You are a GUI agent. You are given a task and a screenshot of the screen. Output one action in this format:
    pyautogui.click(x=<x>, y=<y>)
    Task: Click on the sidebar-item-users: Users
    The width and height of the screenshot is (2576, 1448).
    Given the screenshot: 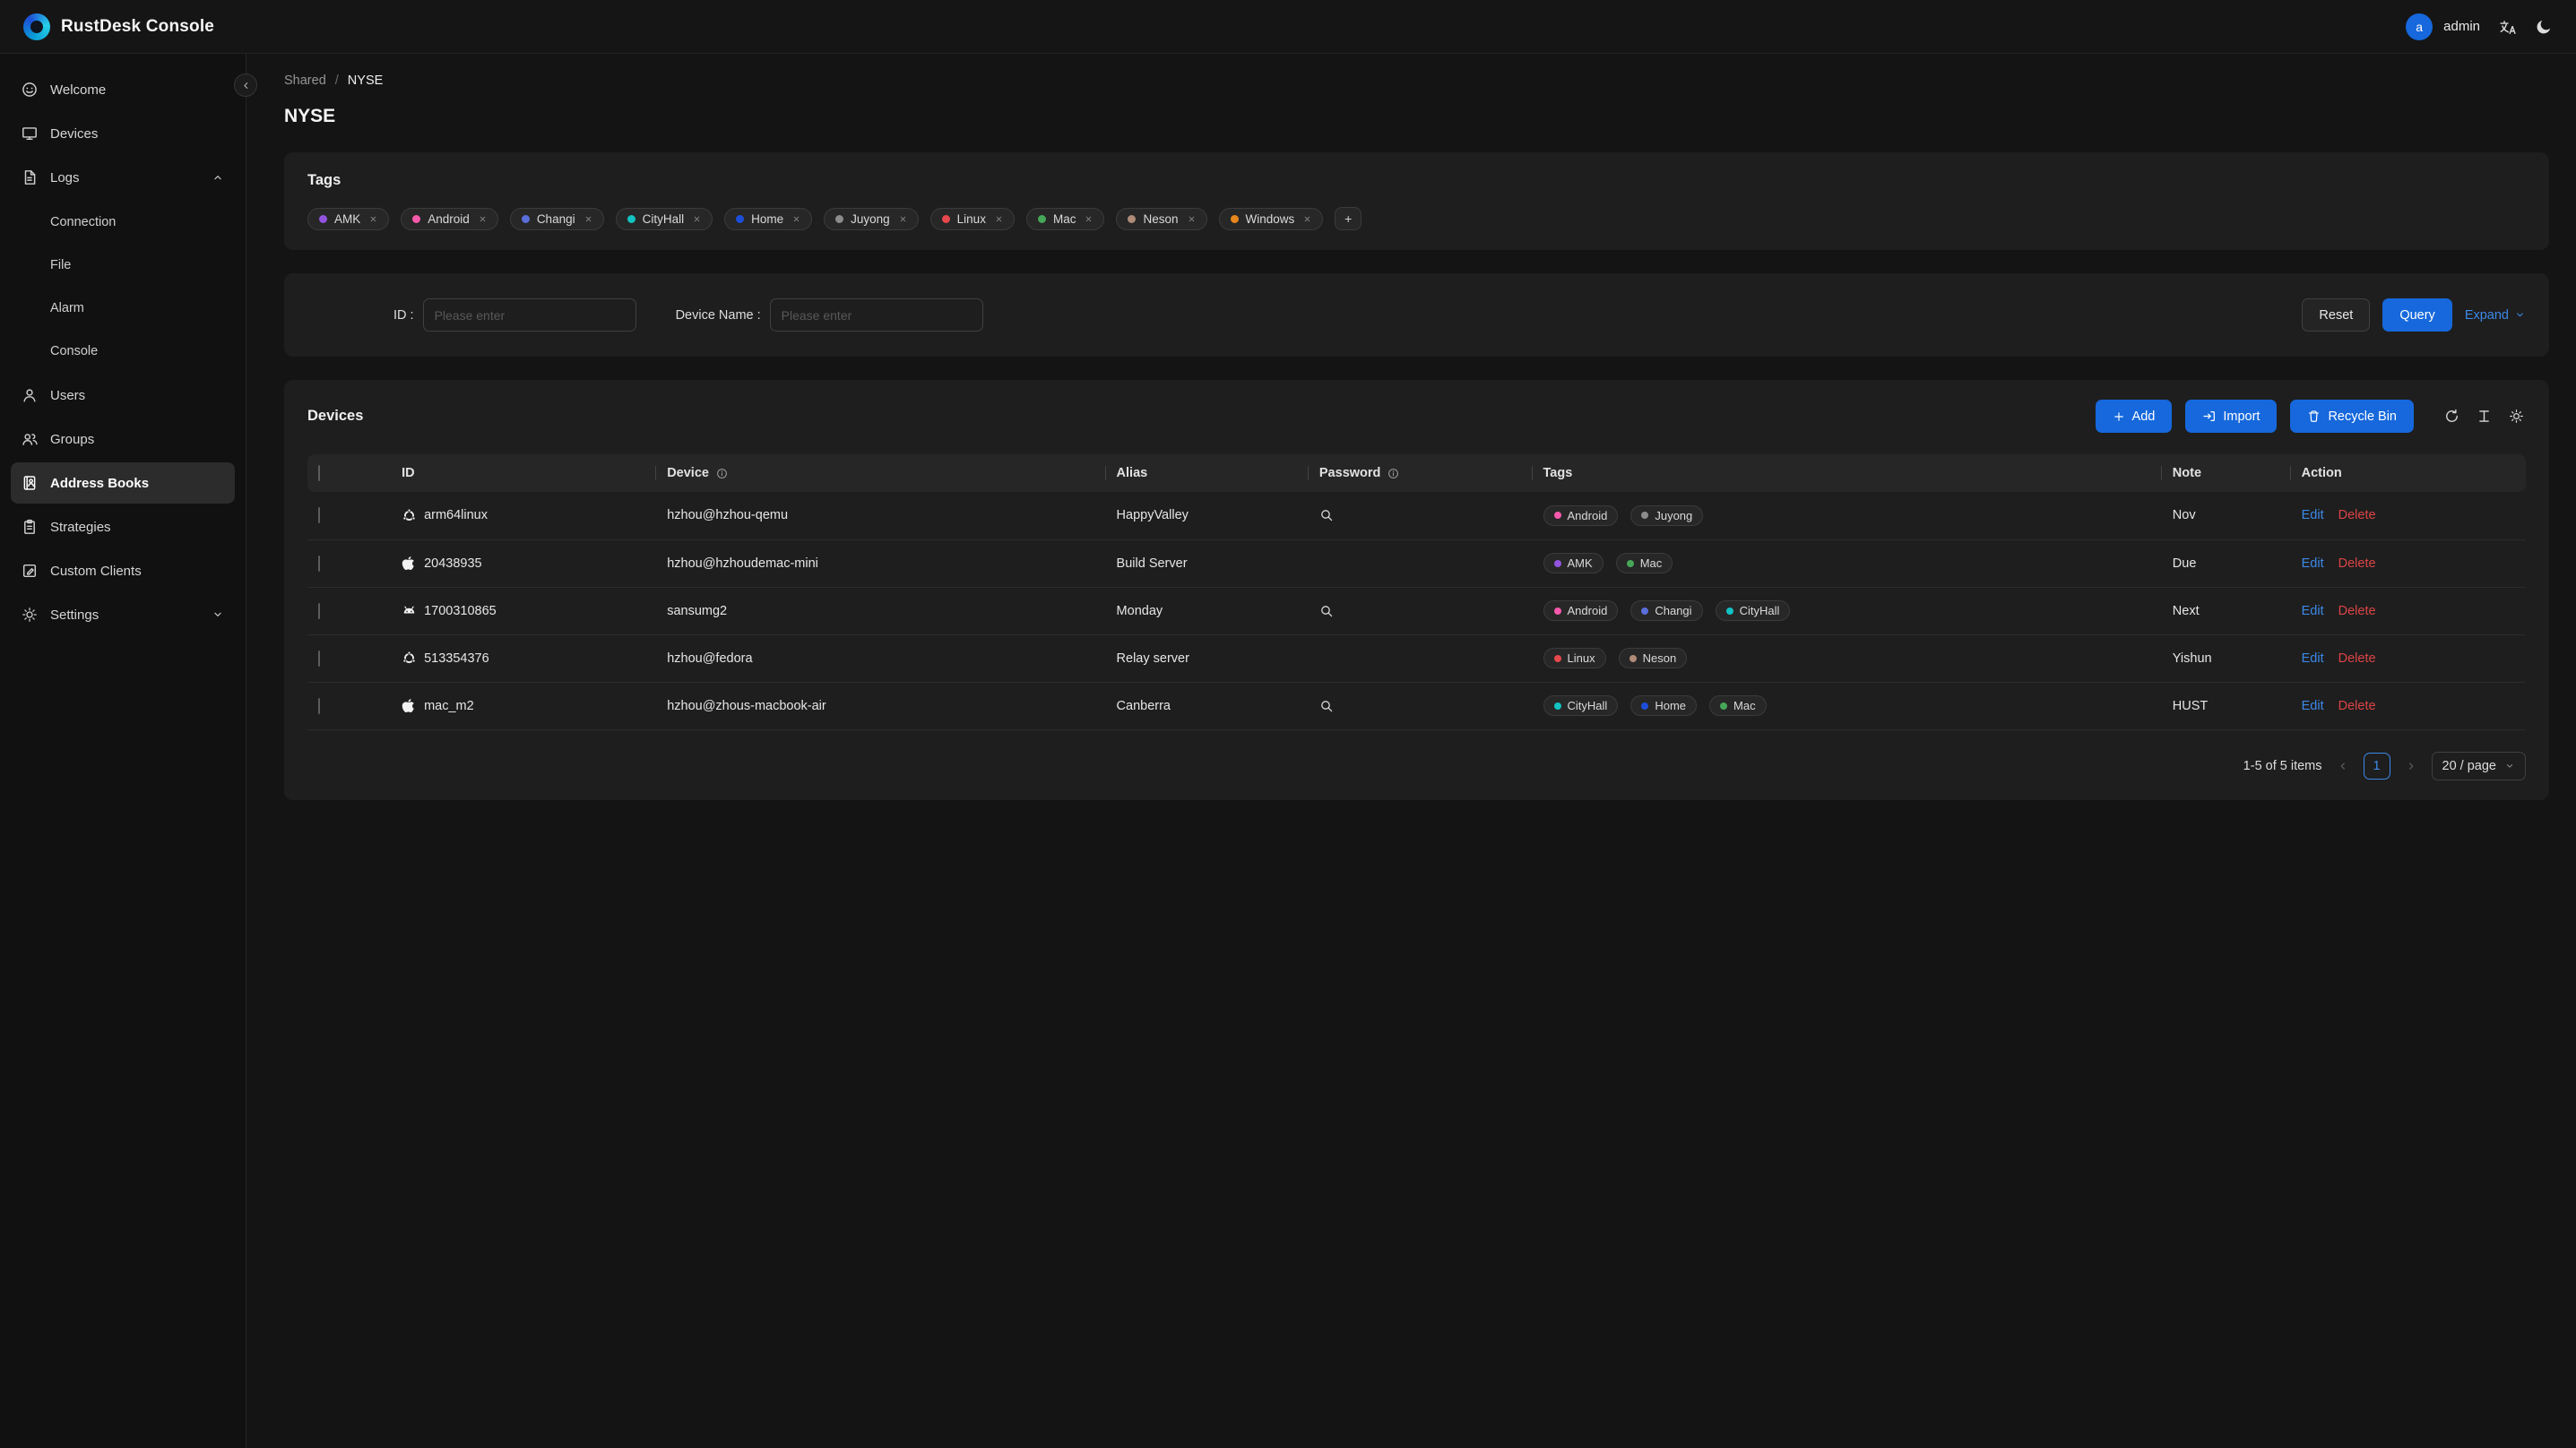 What is the action you would take?
    pyautogui.click(x=123, y=396)
    